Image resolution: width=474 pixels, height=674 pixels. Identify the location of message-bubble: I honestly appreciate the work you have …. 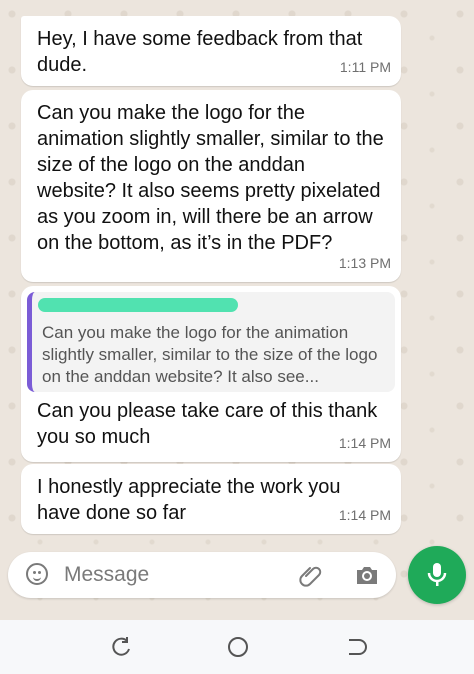
(211, 499).